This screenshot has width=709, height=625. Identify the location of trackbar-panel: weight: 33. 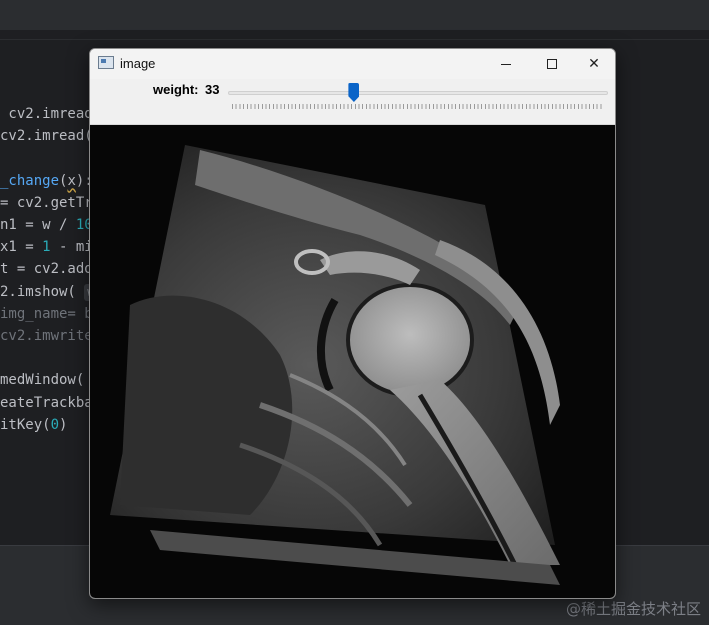
(352, 102).